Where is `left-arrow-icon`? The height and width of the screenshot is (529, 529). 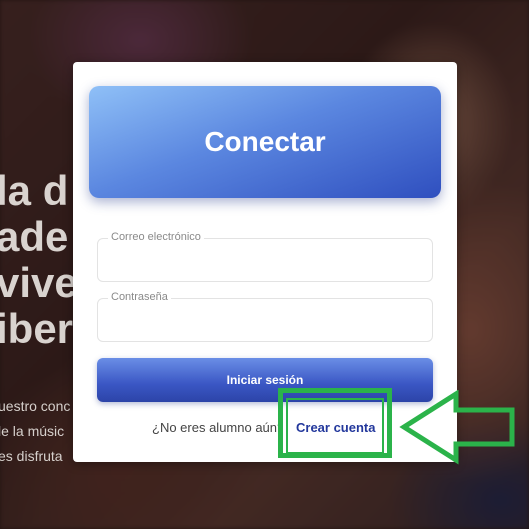
left-arrow-icon is located at coordinates (457, 427).